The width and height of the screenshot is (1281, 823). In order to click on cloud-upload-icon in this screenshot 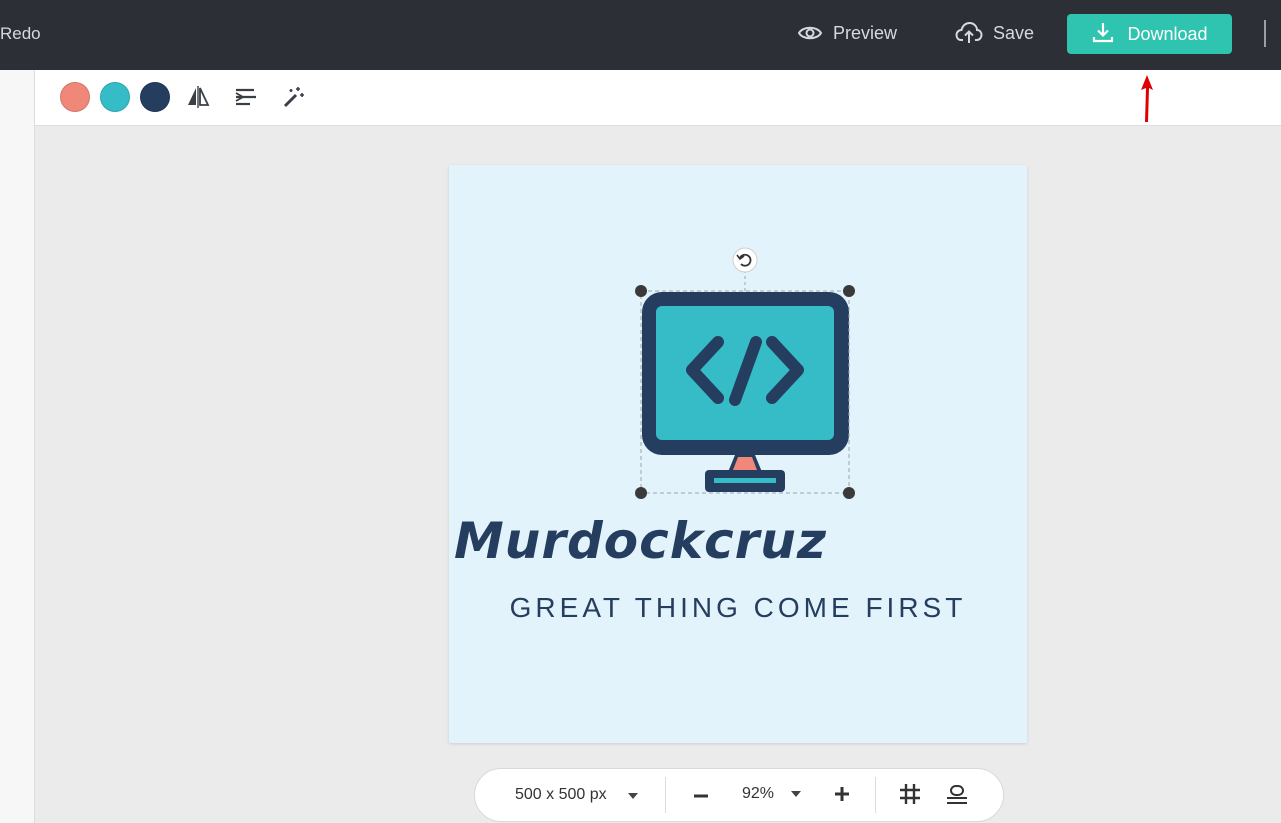, I will do `click(969, 33)`.